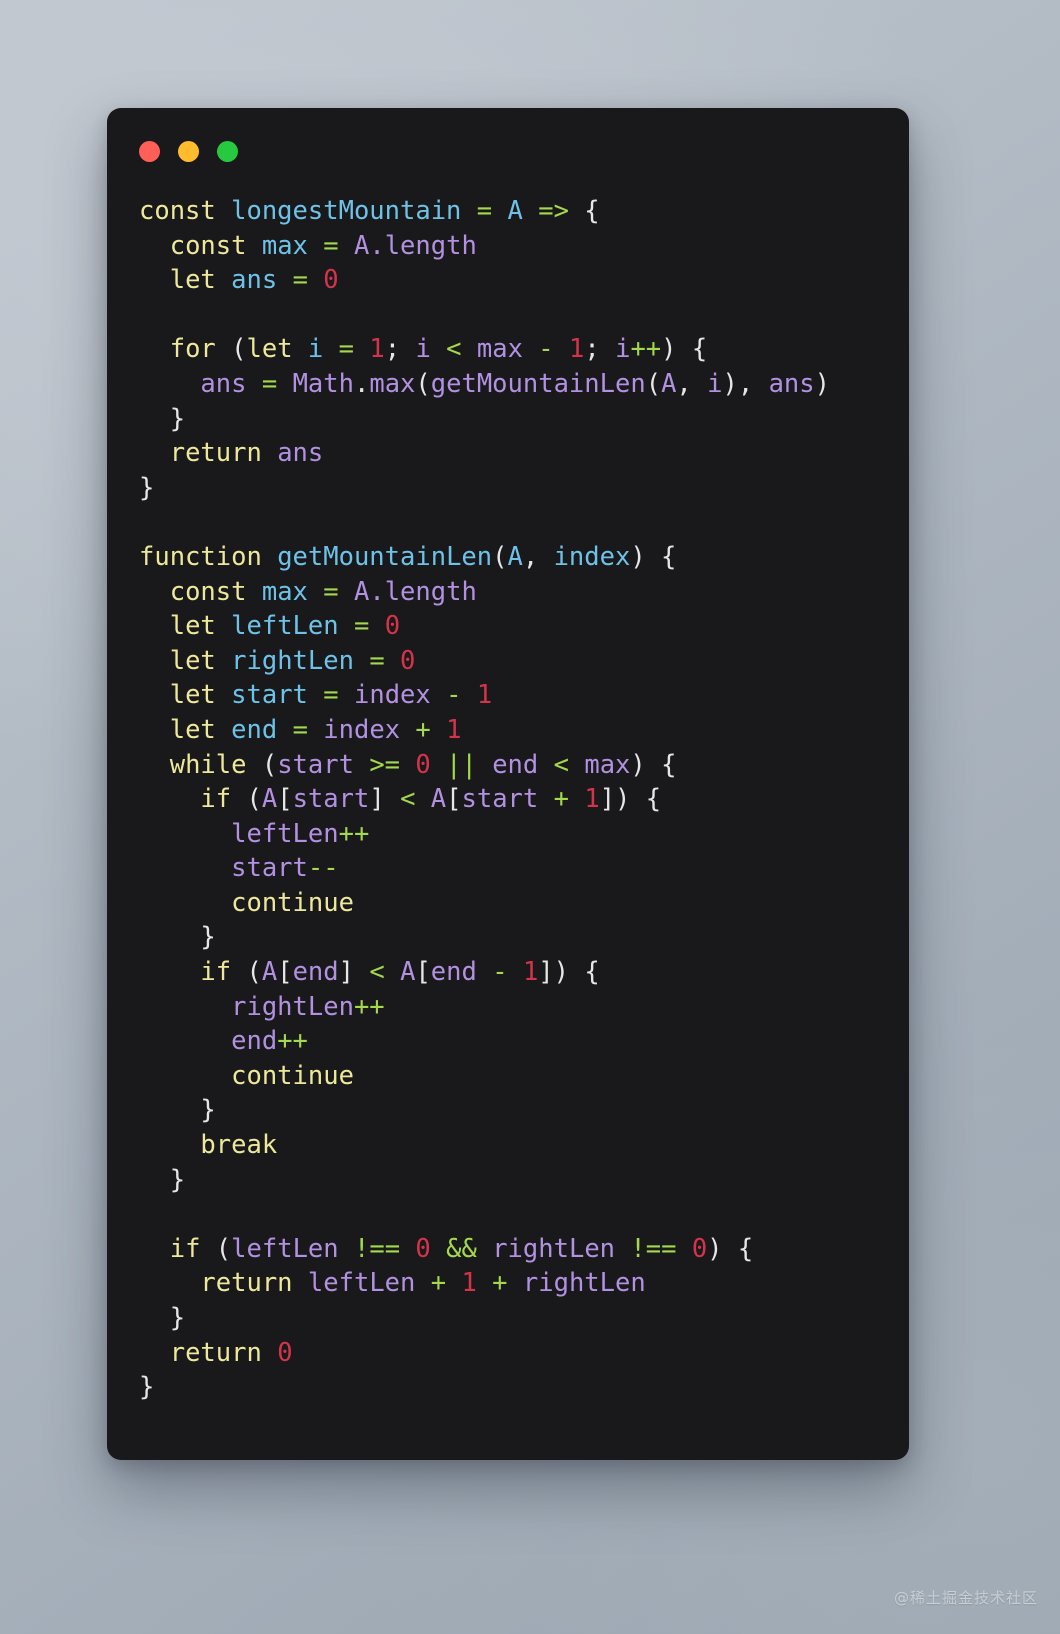 The image size is (1060, 1634). I want to click on code-line: start--, so click(524, 868).